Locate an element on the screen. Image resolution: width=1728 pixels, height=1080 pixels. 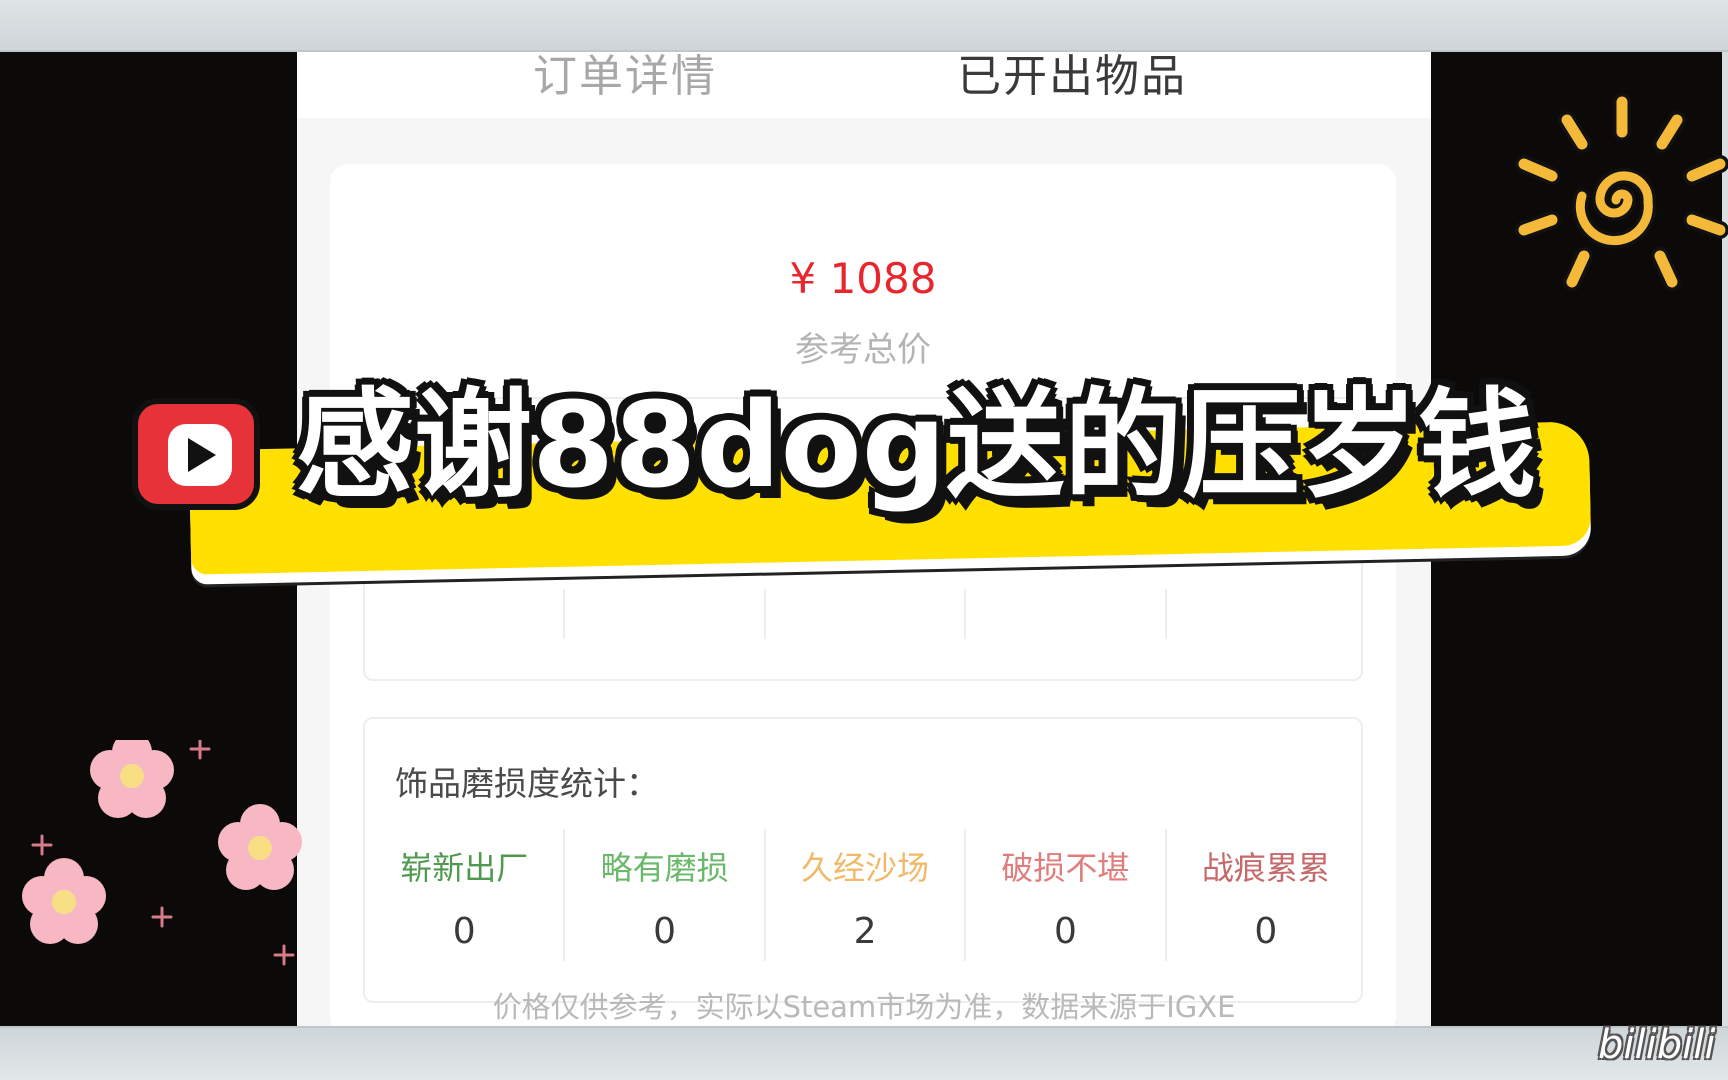
wear-col-well-worn: 破损不堪 0 is located at coordinates (1066, 895).